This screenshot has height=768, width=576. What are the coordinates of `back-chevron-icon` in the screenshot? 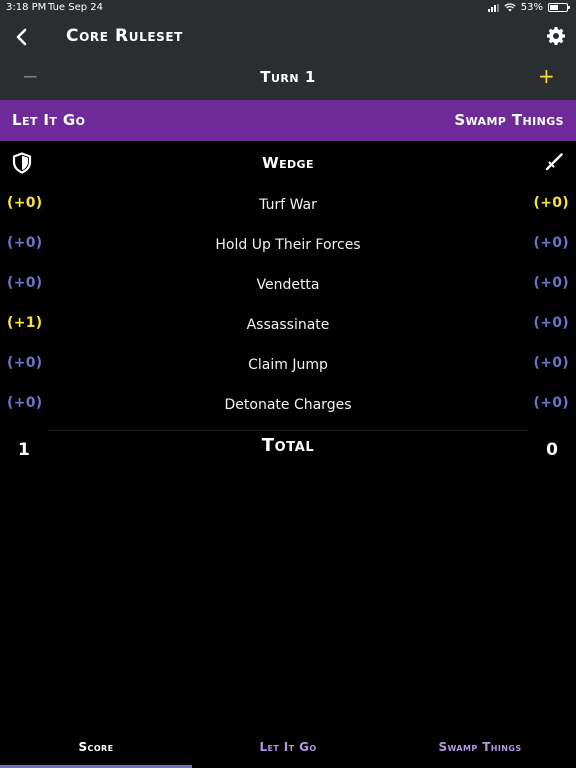 It's located at (23, 37).